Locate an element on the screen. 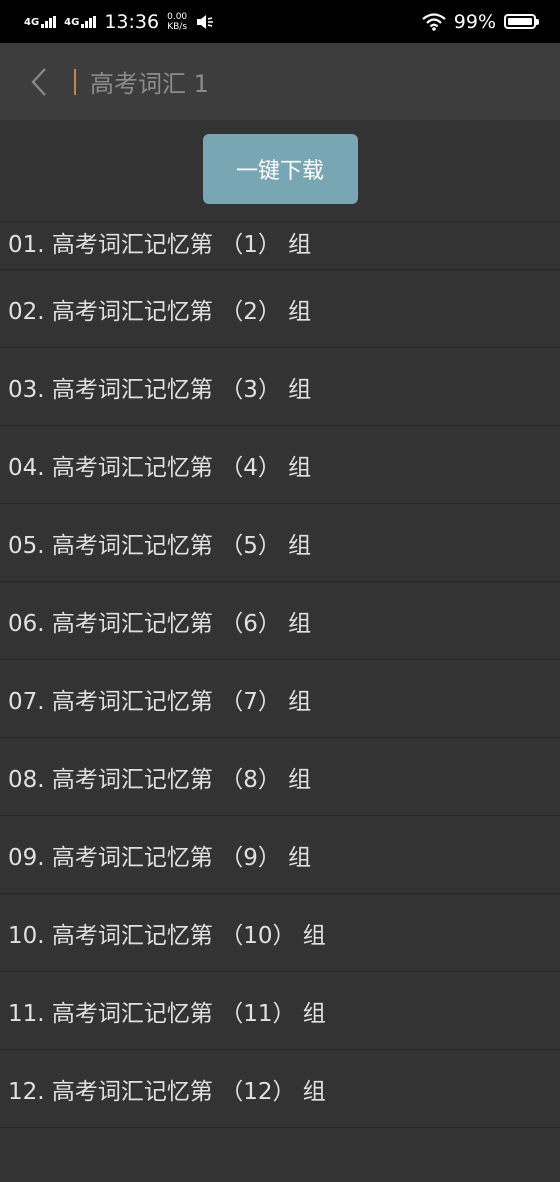 The width and height of the screenshot is (560, 1182). list-item-label: 01. 高考词汇记忆第 （1） 组 is located at coordinates (160, 244).